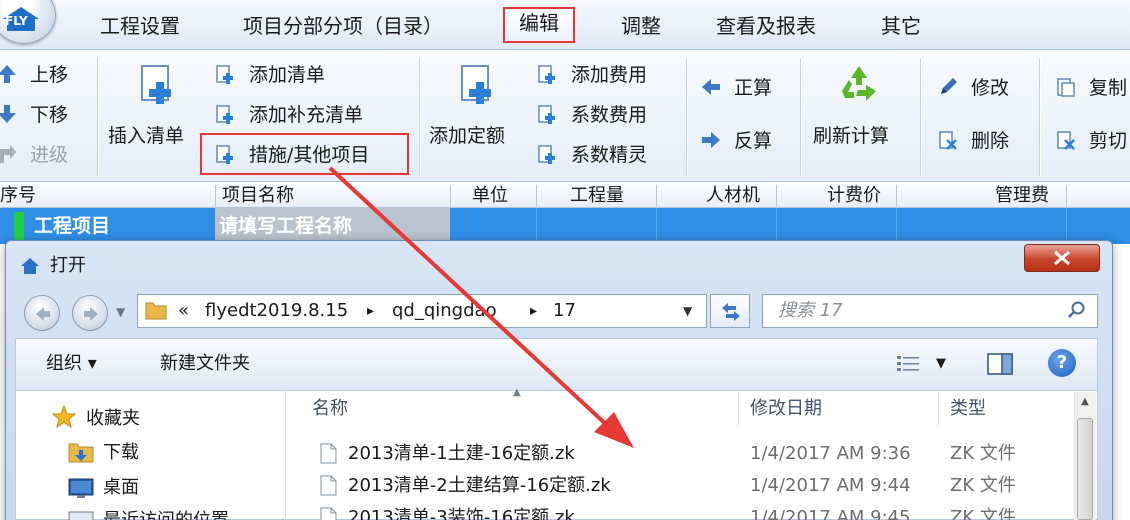 The image size is (1130, 520). Describe the element at coordinates (1108, 141) in the screenshot. I see `cut-label: 剪切` at that location.